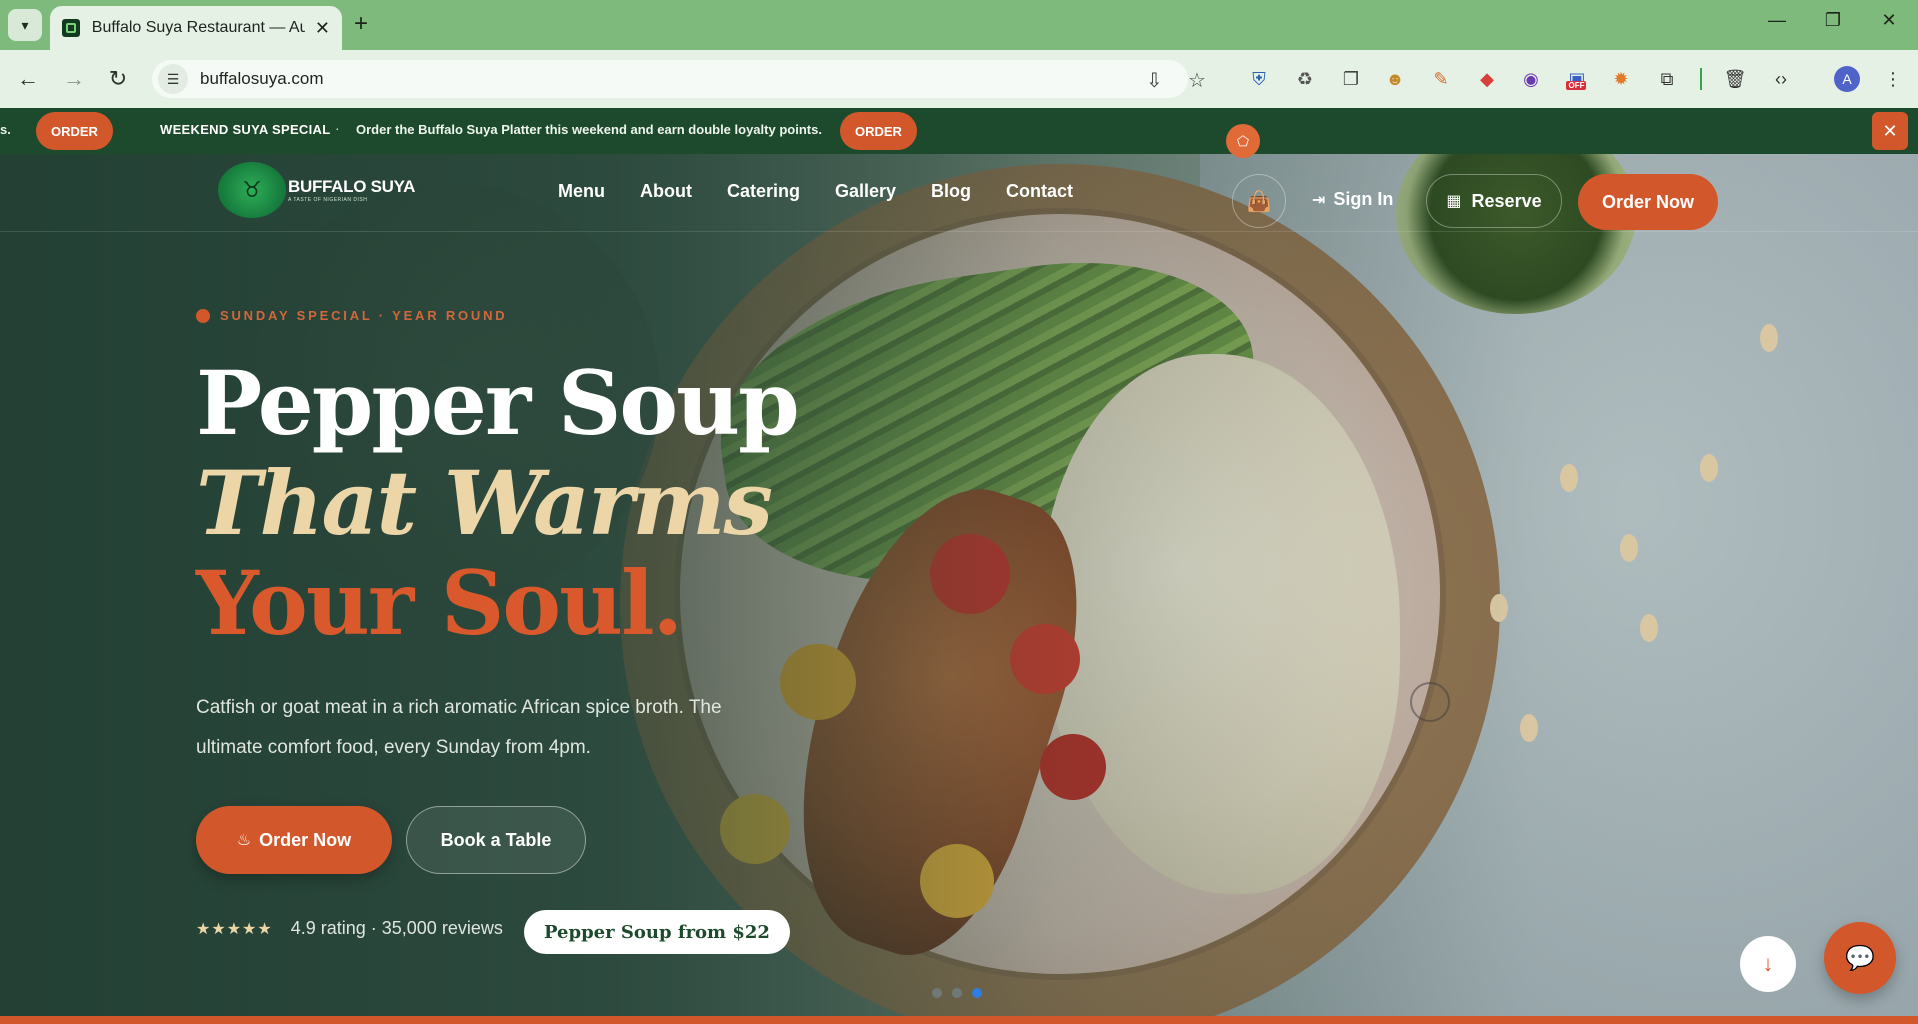  What do you see at coordinates (245, 129) in the screenshot?
I see `announcement-title: WEEKEND SUYA SPECIAL` at bounding box center [245, 129].